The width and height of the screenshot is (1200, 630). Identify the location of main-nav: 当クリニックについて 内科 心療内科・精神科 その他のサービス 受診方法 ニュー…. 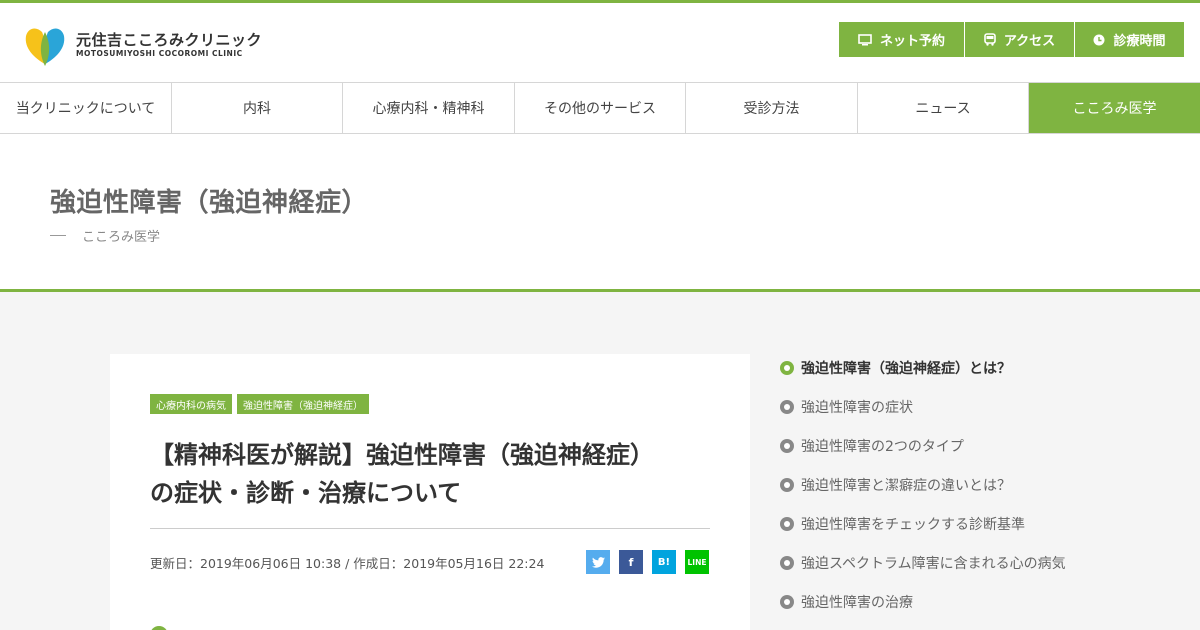
(600, 108).